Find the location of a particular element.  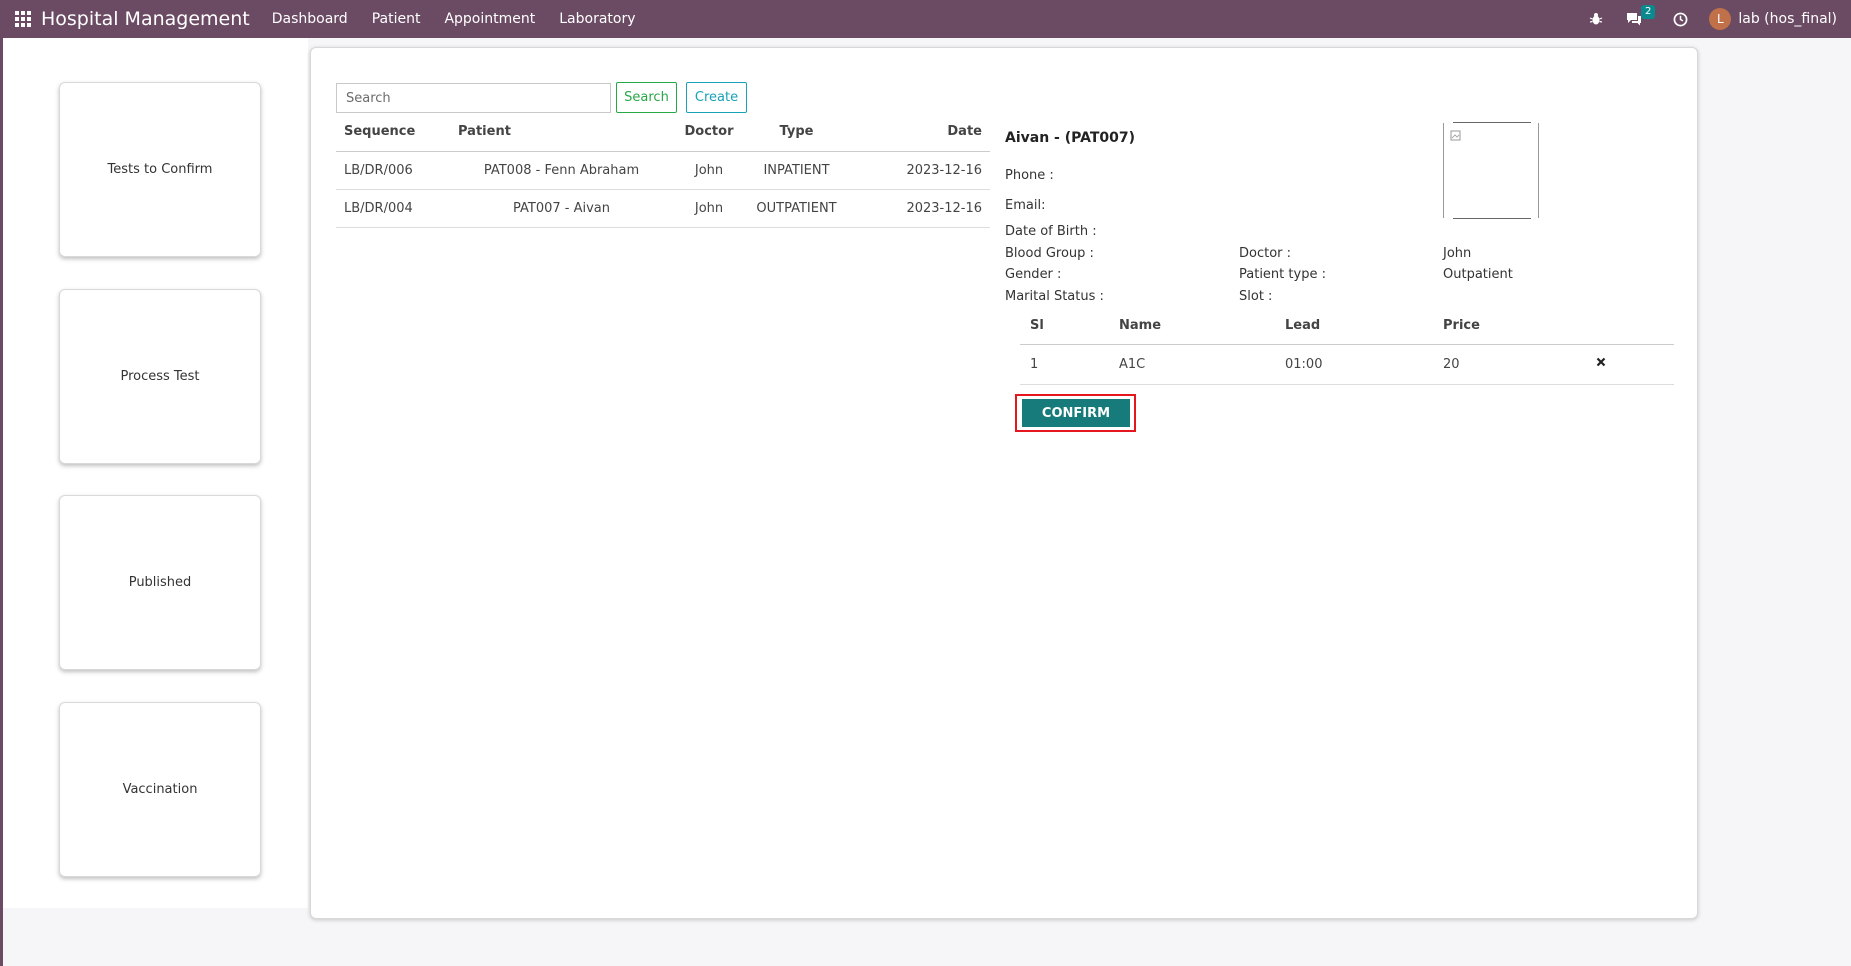

card-process-test: Process Test is located at coordinates (160, 376).